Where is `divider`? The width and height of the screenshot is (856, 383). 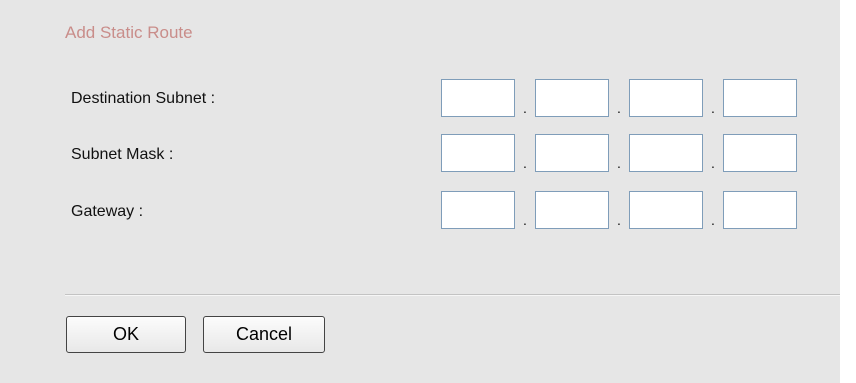
divider is located at coordinates (452, 295).